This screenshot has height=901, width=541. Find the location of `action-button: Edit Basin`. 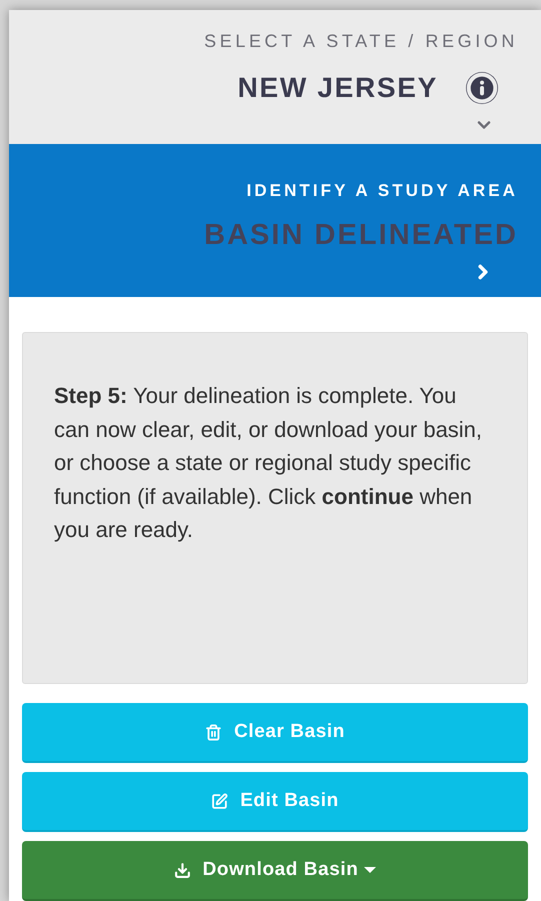

action-button: Edit Basin is located at coordinates (275, 802).